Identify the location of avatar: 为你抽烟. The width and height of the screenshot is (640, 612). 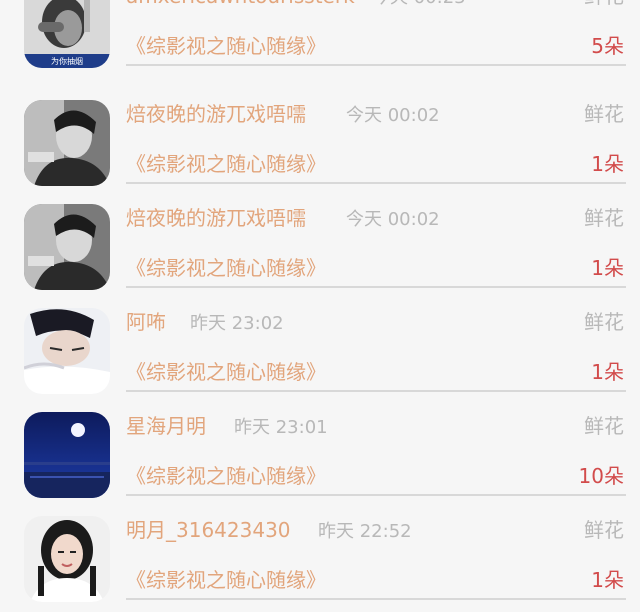
(67, 34).